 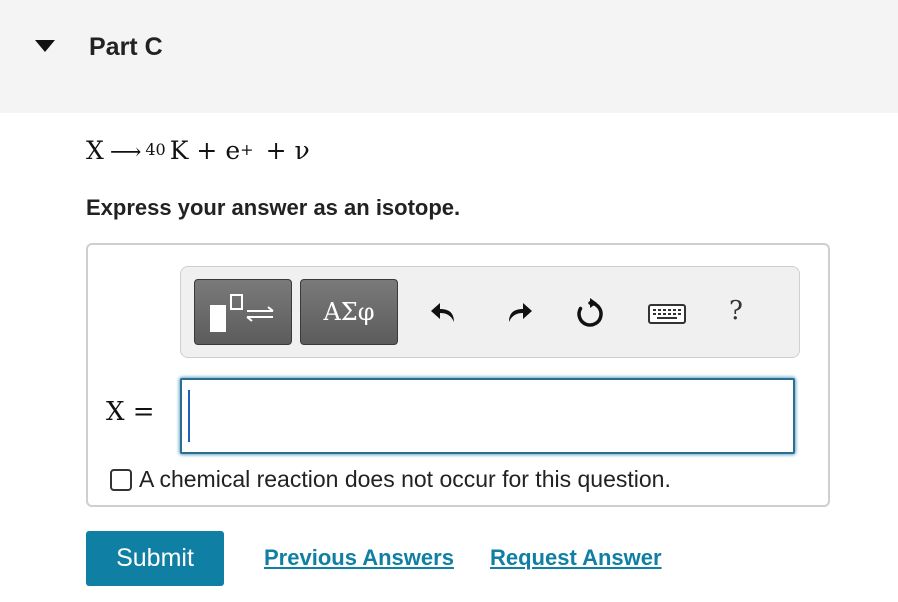 I want to click on reaction-equation: X ⟶ 40 K + e + + ν, so click(x=198, y=150).